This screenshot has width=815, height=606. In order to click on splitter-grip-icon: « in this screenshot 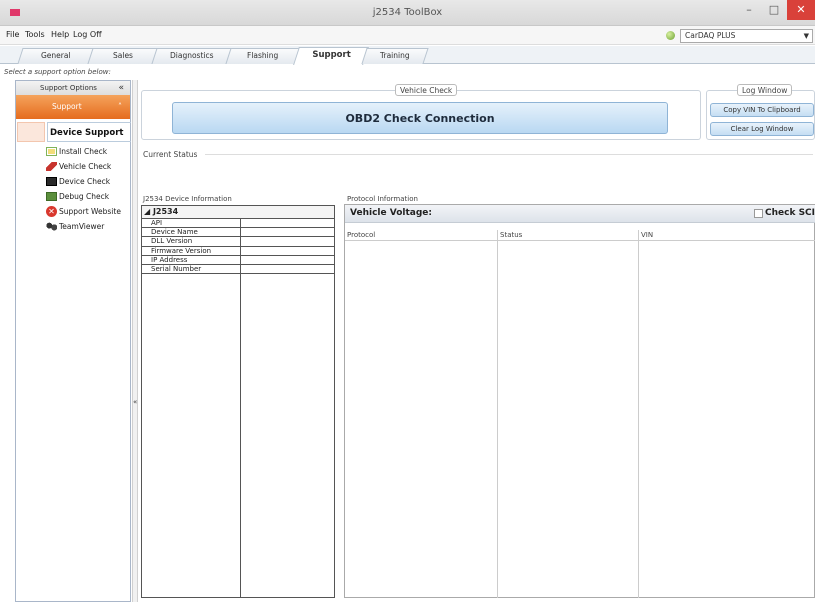, I will do `click(135, 402)`.